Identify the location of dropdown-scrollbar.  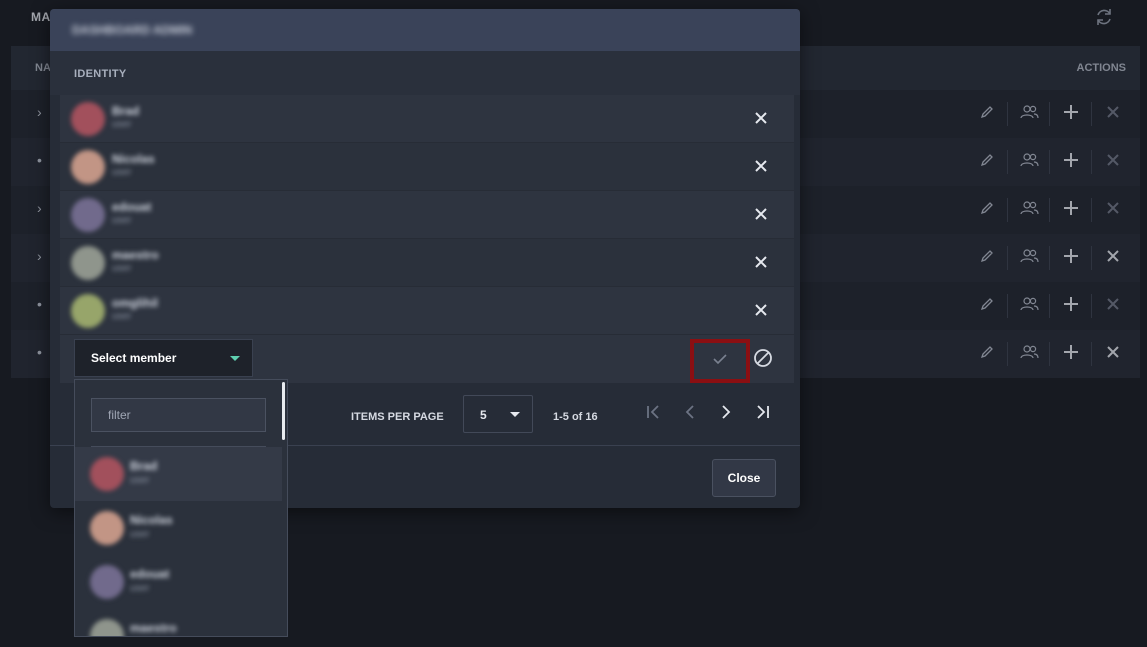
(283, 411).